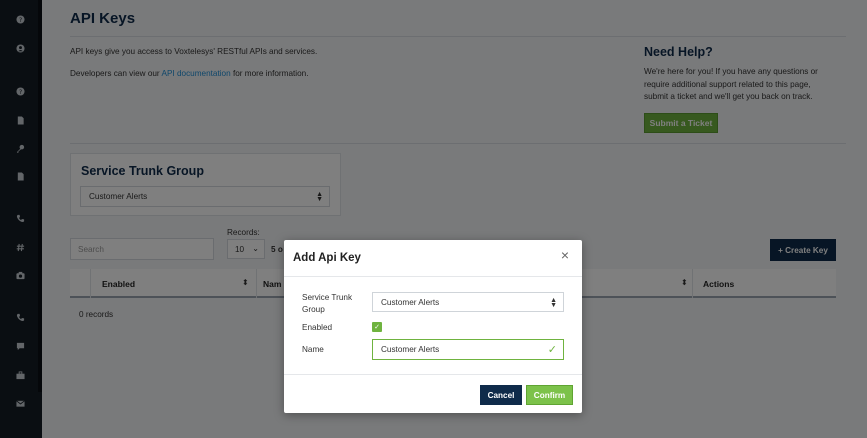  Describe the element at coordinates (549, 395) in the screenshot. I see `confirm-button: Confirm` at that location.